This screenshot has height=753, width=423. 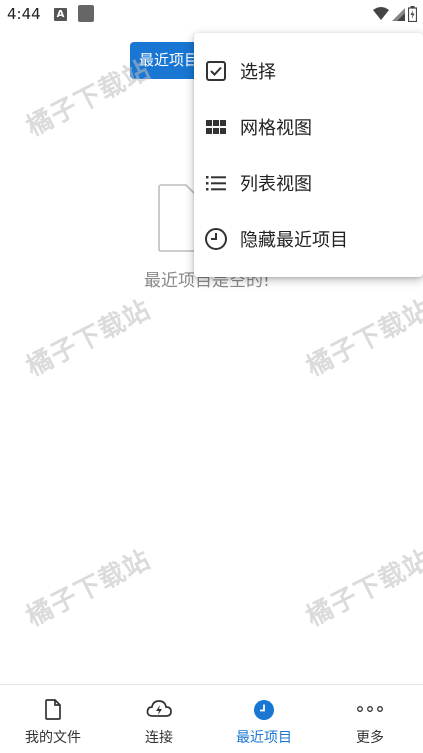 What do you see at coordinates (264, 710) in the screenshot?
I see `recent-clock-icon` at bounding box center [264, 710].